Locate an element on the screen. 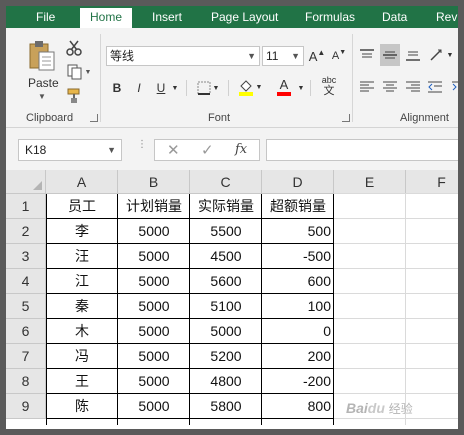 Image resolution: width=464 pixels, height=435 pixels. cell-a8: 王 is located at coordinates (82, 381).